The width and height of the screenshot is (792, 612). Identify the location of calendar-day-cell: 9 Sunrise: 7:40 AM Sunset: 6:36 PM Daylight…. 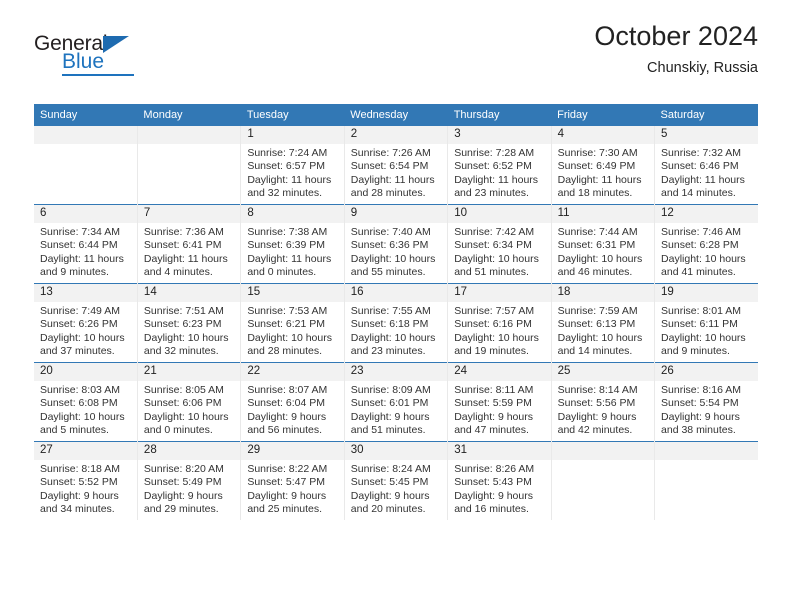
(396, 244).